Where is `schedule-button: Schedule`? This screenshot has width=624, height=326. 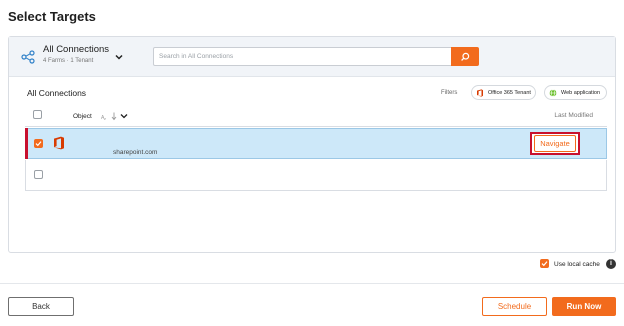
schedule-button: Schedule is located at coordinates (514, 306).